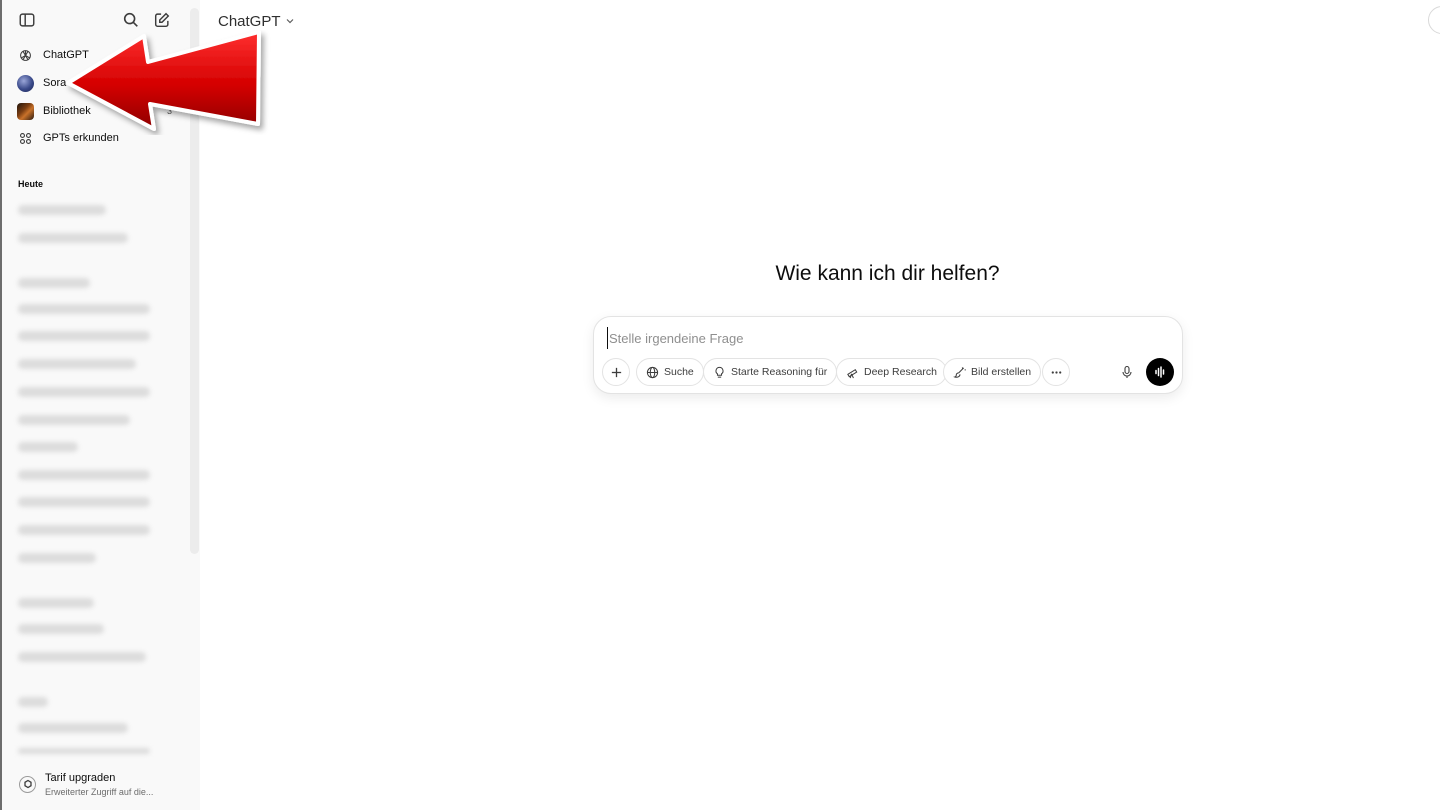 The height and width of the screenshot is (810, 1440). I want to click on tool-label: Bild erstellen, so click(1001, 372).